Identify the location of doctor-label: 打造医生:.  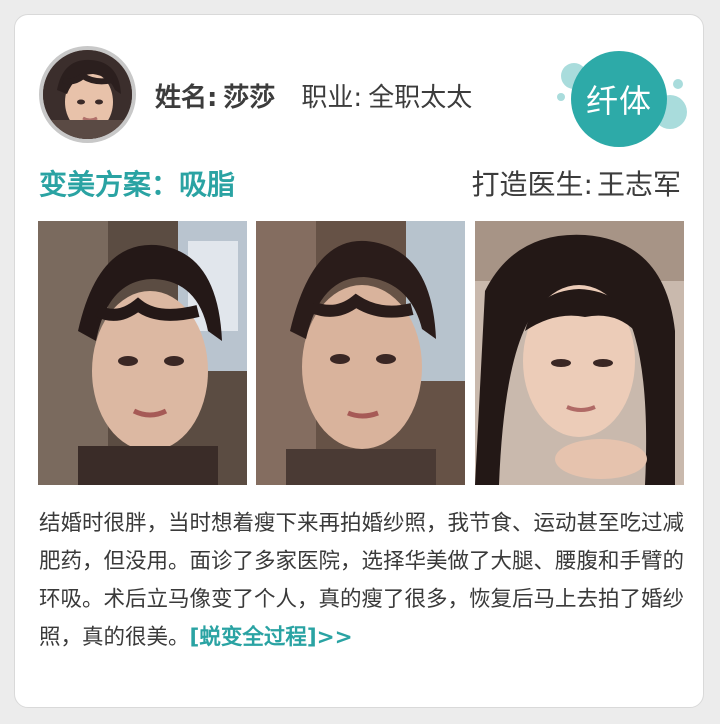
(532, 184).